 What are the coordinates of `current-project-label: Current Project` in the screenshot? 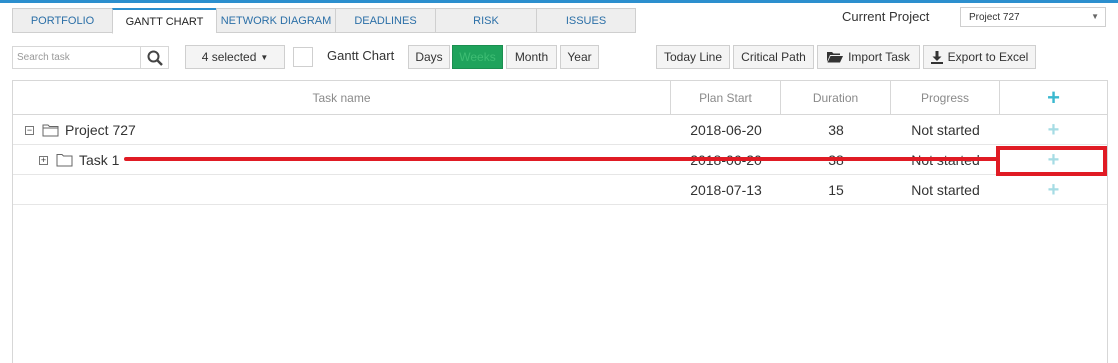 It's located at (886, 16).